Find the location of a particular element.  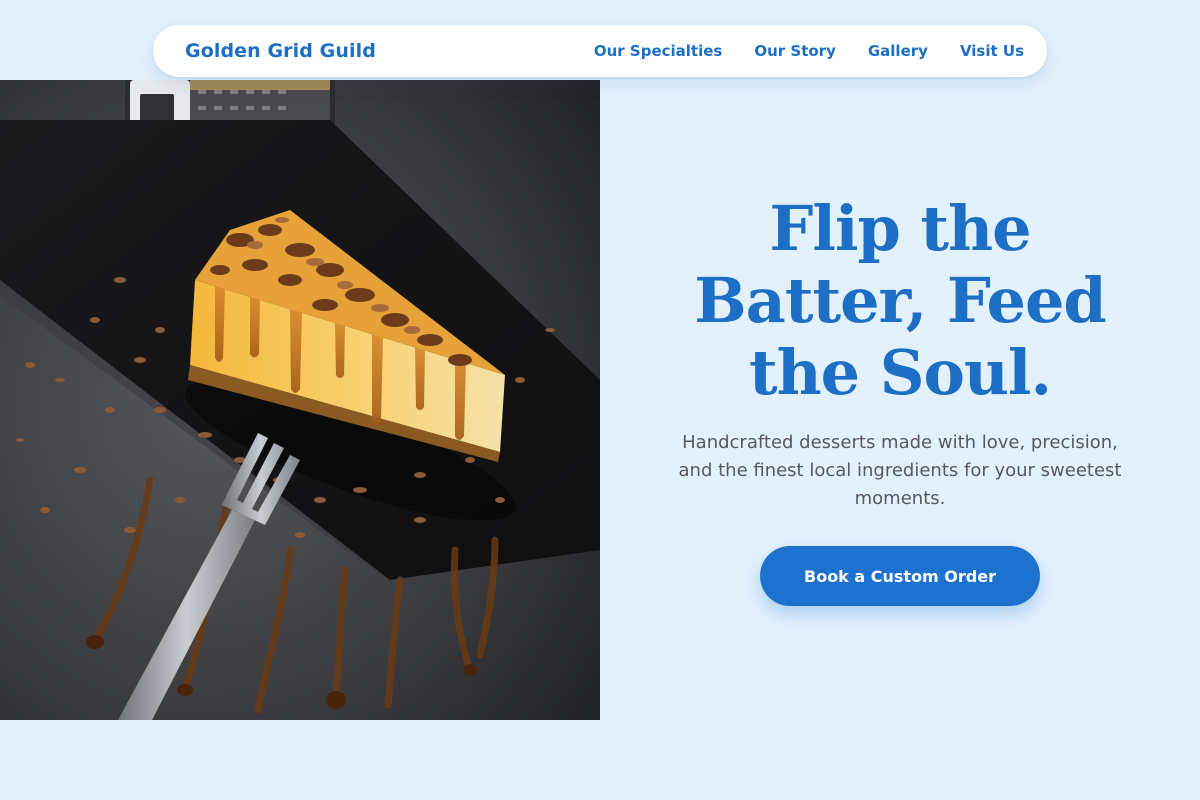

nav-link-visit-us: Visit Us is located at coordinates (992, 51).